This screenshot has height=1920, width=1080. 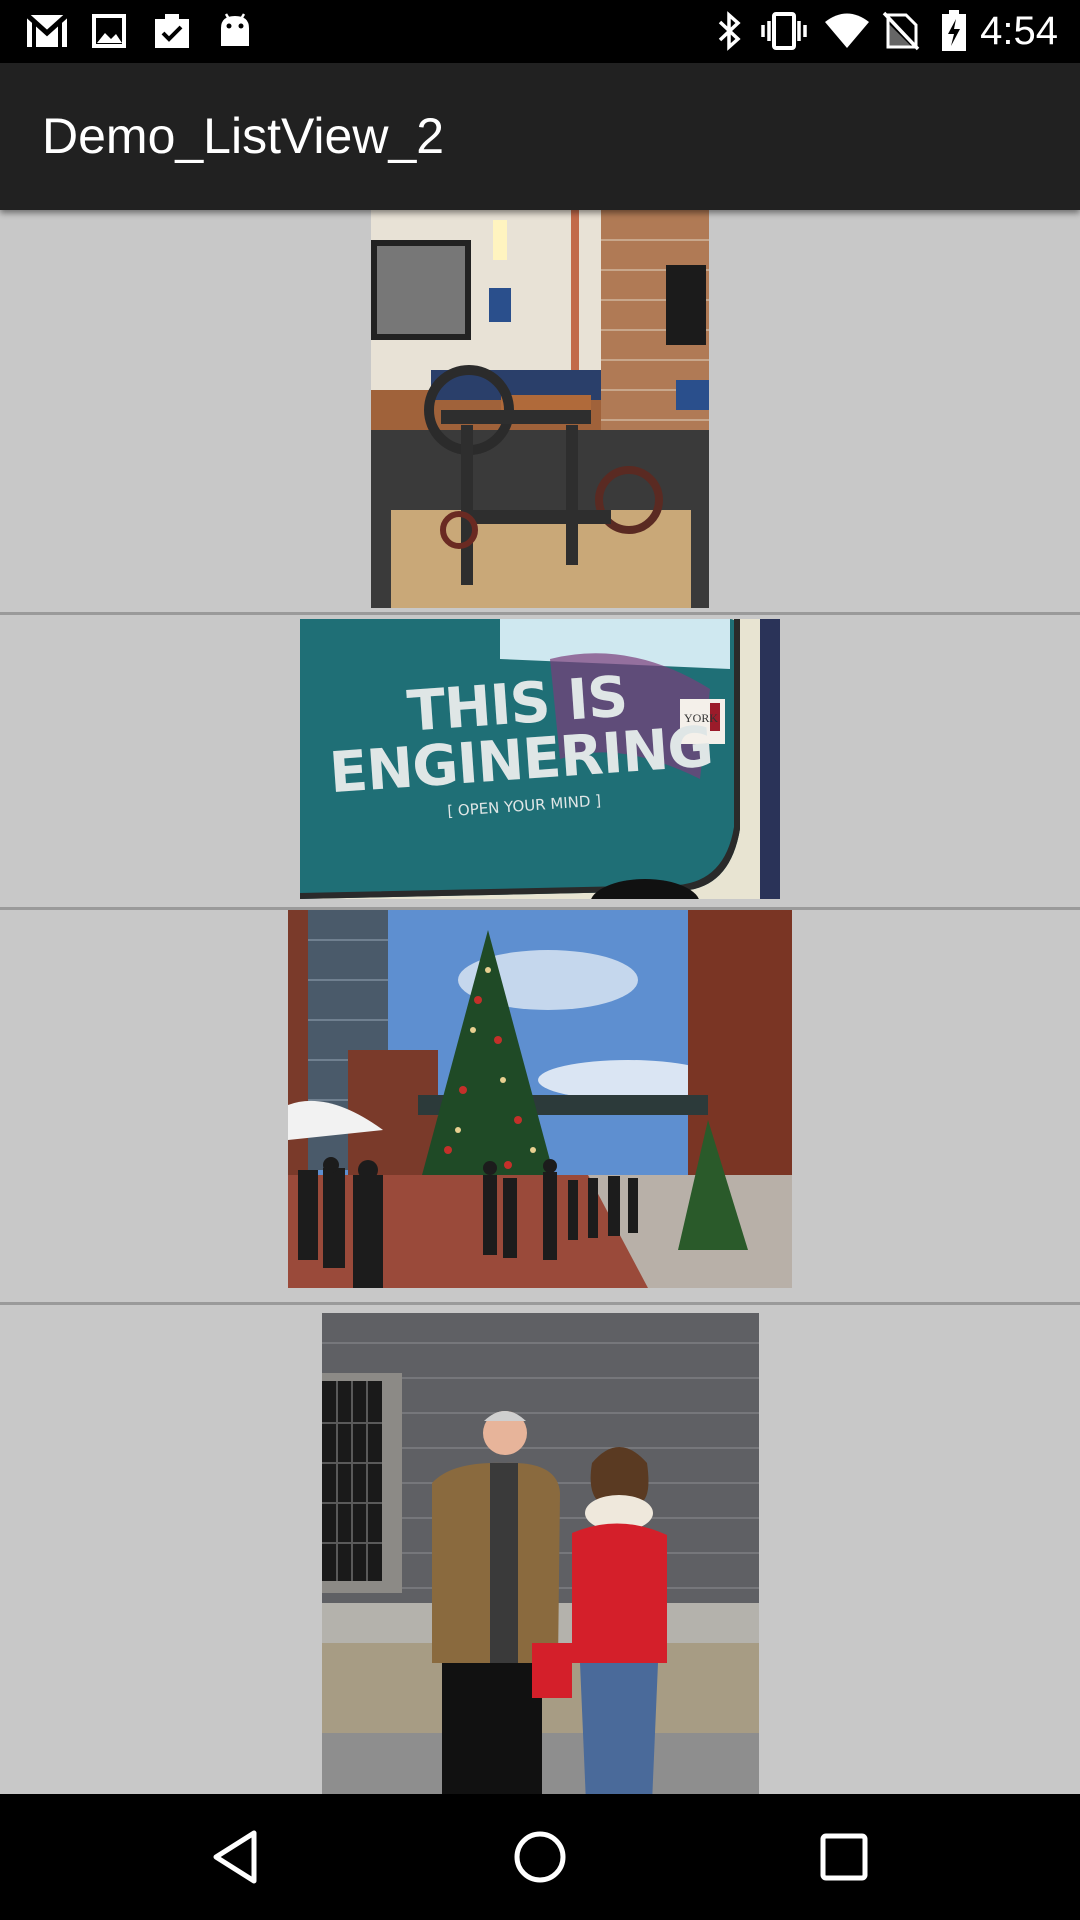 I want to click on recents-icon, so click(x=844, y=1857).